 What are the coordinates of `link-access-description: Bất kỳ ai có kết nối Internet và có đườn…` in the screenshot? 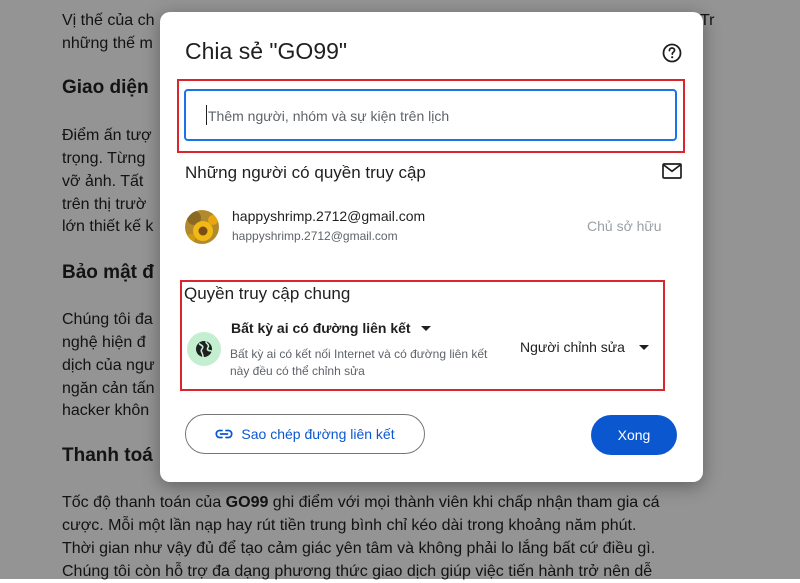 It's located at (359, 362).